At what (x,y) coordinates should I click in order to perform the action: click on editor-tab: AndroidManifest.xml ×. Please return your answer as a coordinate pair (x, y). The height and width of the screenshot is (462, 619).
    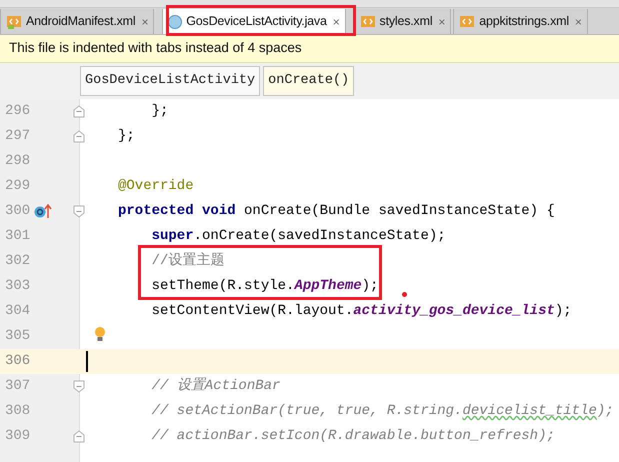
    Looking at the image, I should click on (77, 21).